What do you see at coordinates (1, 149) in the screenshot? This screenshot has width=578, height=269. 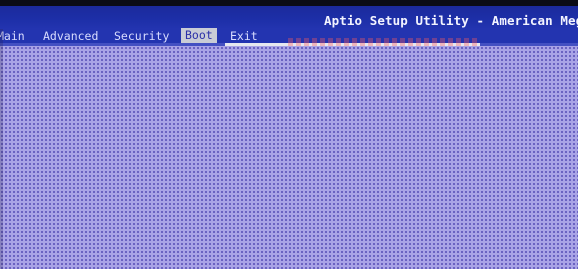 I see `screen-edge` at bounding box center [1, 149].